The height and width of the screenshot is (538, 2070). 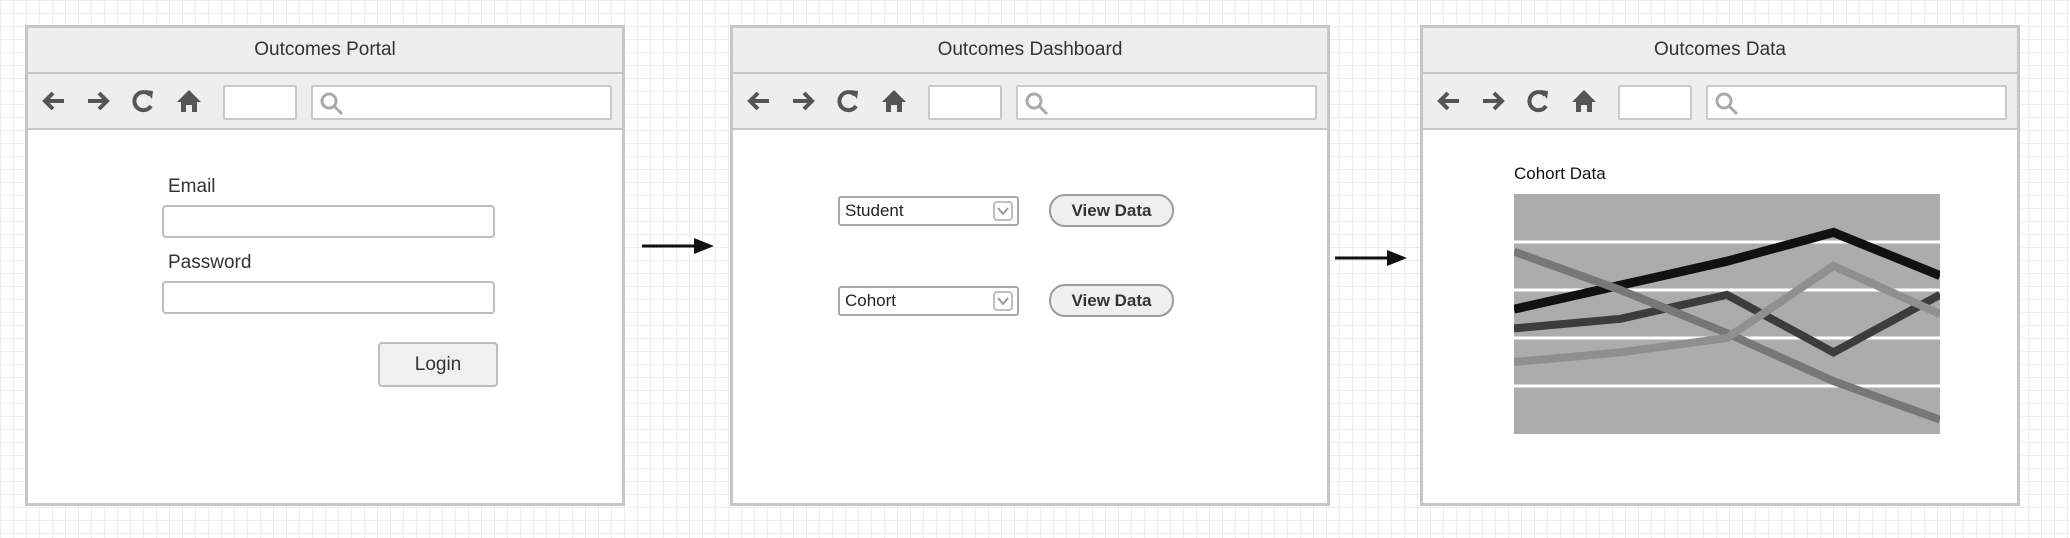 I want to click on window-title: Outcomes Data, so click(x=1720, y=51).